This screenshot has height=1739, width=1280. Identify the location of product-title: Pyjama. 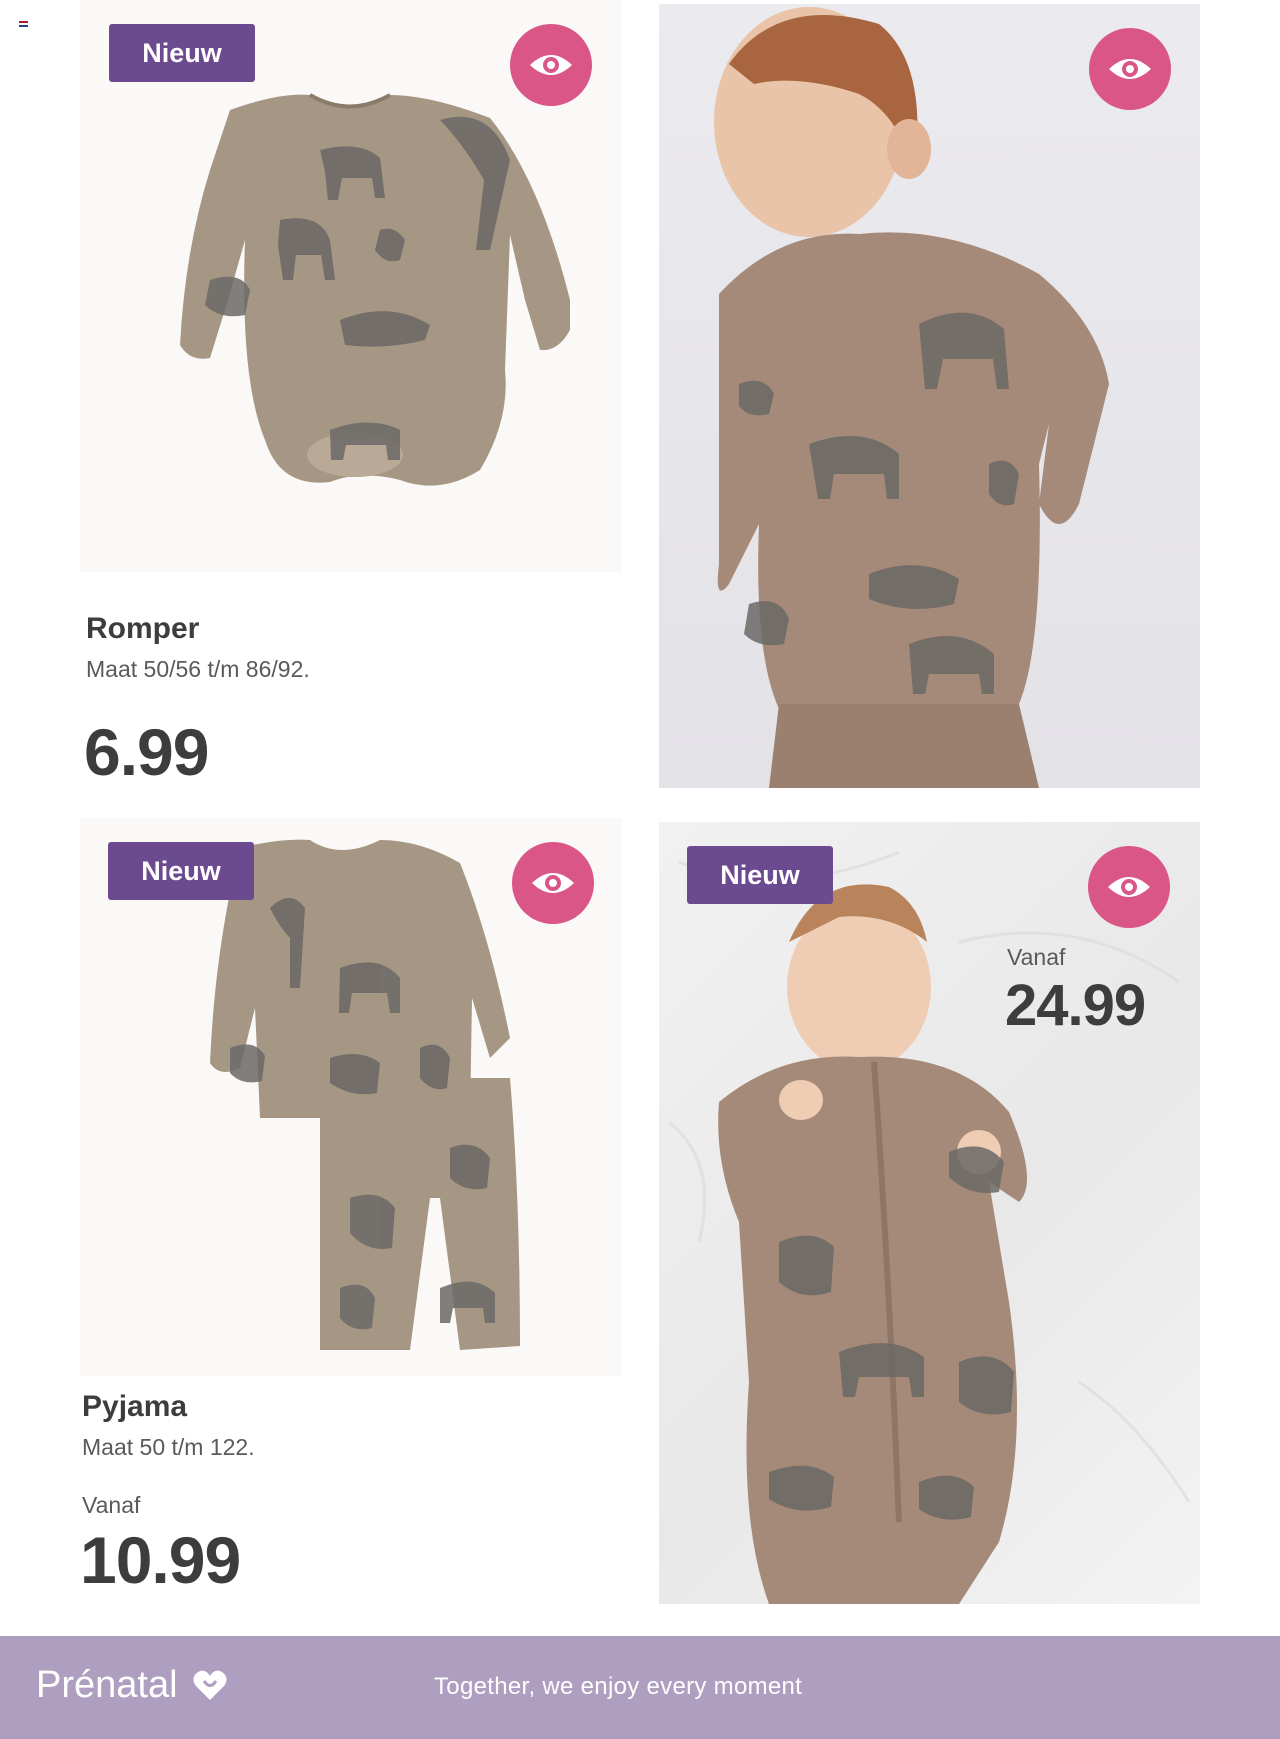
(135, 1406).